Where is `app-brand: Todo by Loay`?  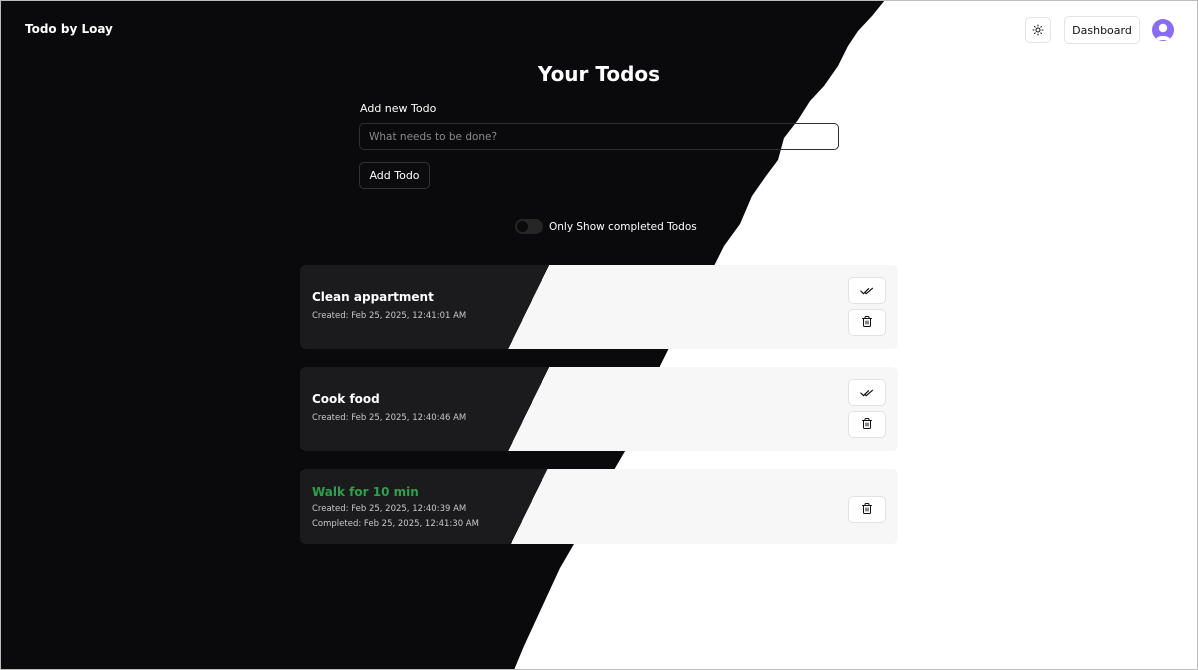
app-brand: Todo by Loay is located at coordinates (69, 29).